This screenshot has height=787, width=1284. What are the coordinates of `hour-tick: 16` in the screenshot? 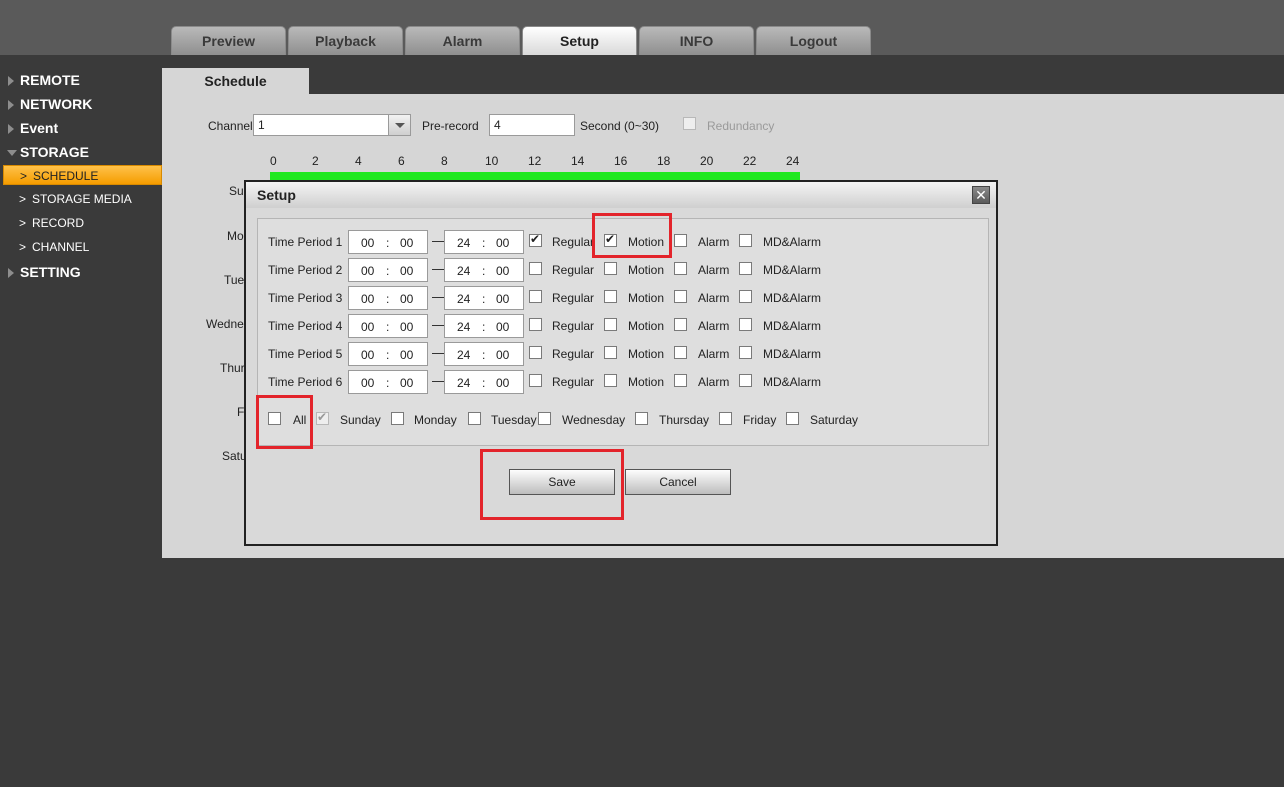 It's located at (621, 161).